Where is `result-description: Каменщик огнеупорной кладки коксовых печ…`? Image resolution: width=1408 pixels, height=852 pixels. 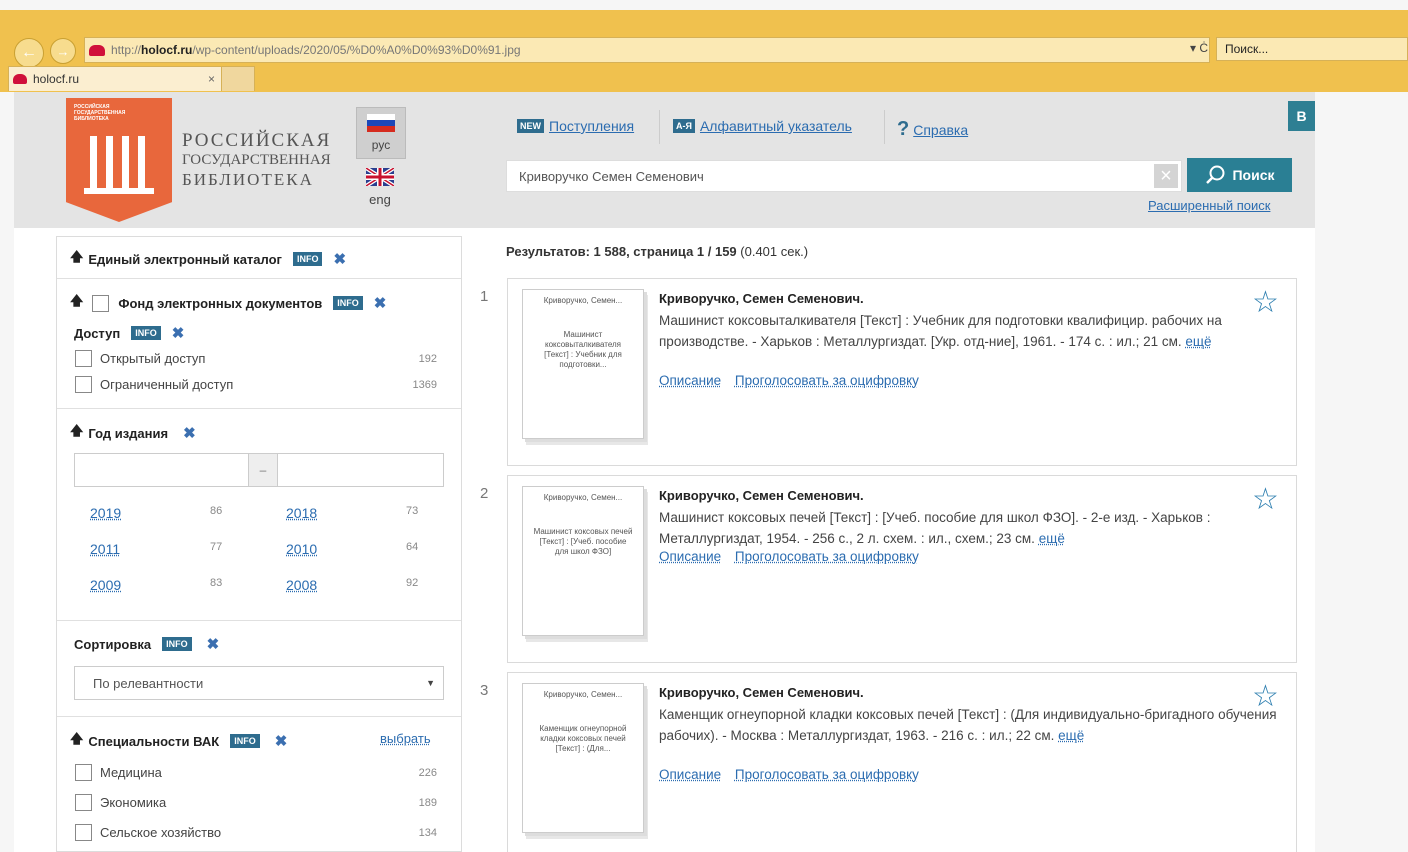 result-description: Каменщик огнеупорной кладки коксовых печ… is located at coordinates (971, 725).